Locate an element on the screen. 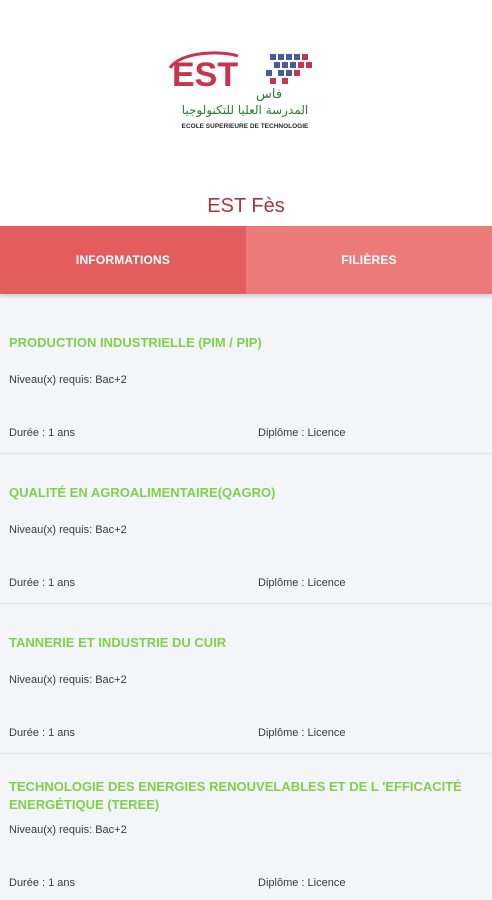  logo-arabic: المدرسة العليا للتكنولوجيا is located at coordinates (245, 110).